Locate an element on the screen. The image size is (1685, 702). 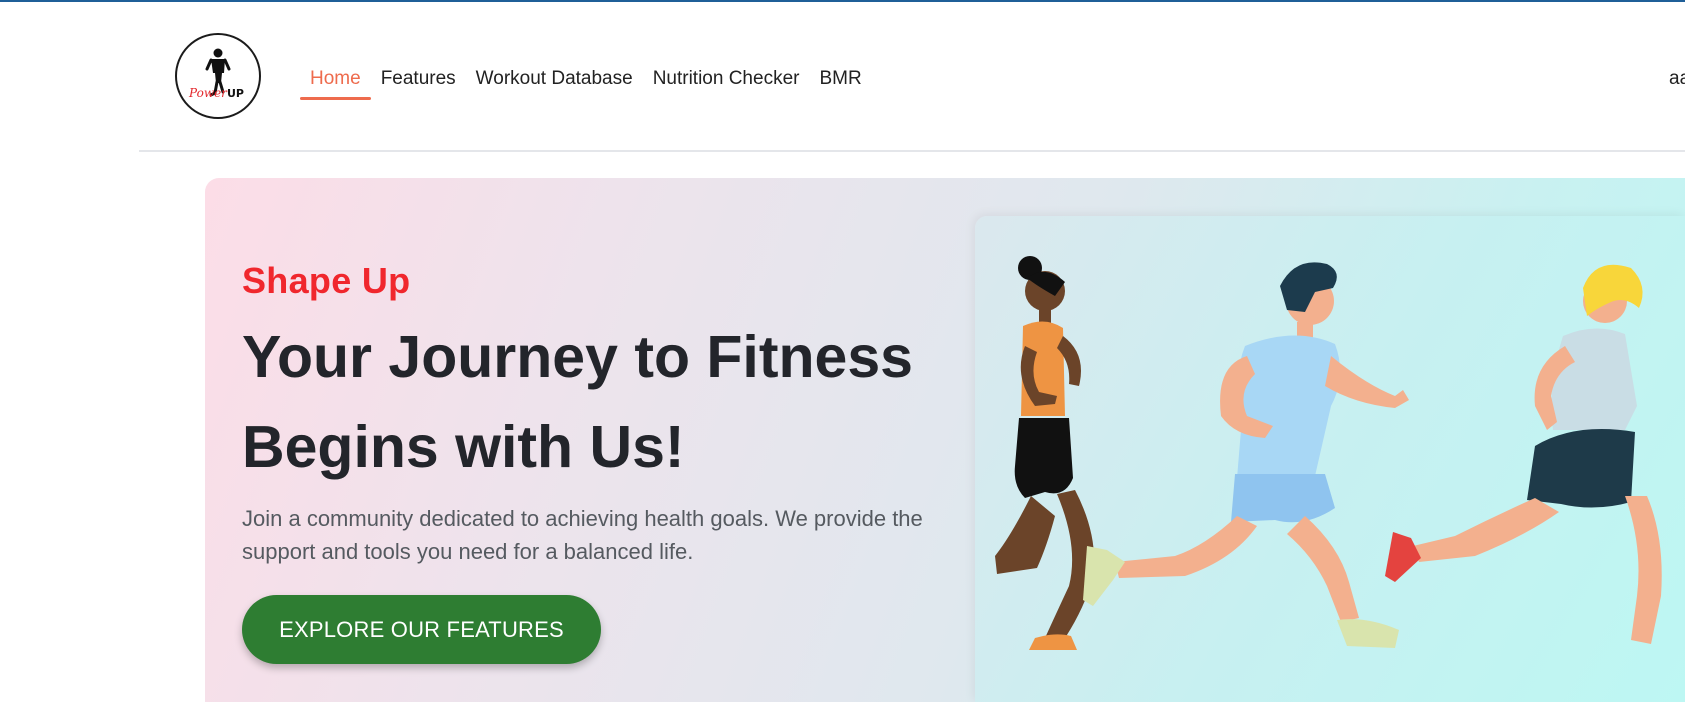
nav-link-nutrition-checker: Nutrition Checker is located at coordinates (726, 80).